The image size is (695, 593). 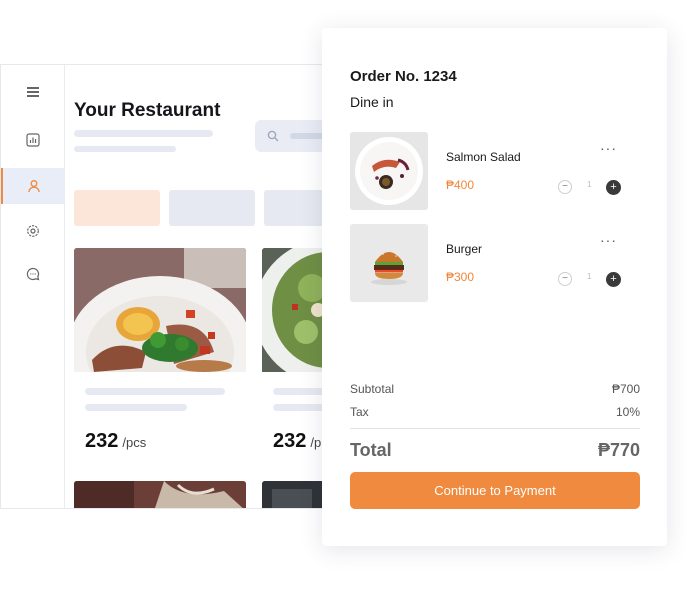 I want to click on sidebar, so click(x=33, y=286).